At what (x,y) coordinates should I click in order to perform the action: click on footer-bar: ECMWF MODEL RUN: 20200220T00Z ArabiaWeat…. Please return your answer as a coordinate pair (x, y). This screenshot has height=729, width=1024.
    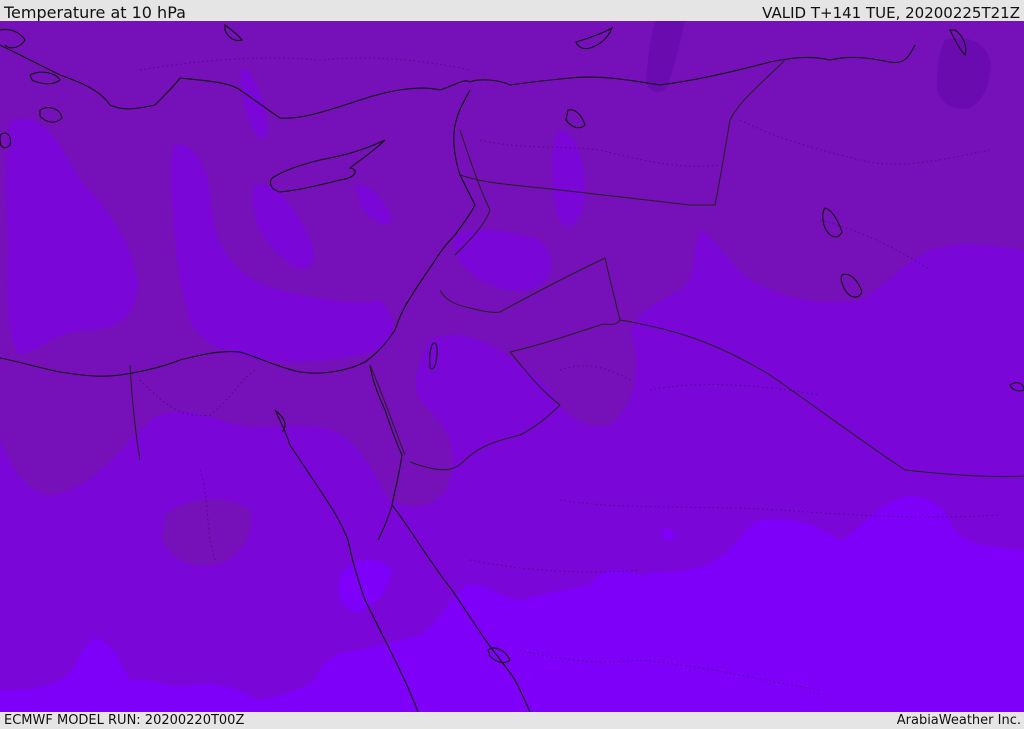
    Looking at the image, I should click on (512, 720).